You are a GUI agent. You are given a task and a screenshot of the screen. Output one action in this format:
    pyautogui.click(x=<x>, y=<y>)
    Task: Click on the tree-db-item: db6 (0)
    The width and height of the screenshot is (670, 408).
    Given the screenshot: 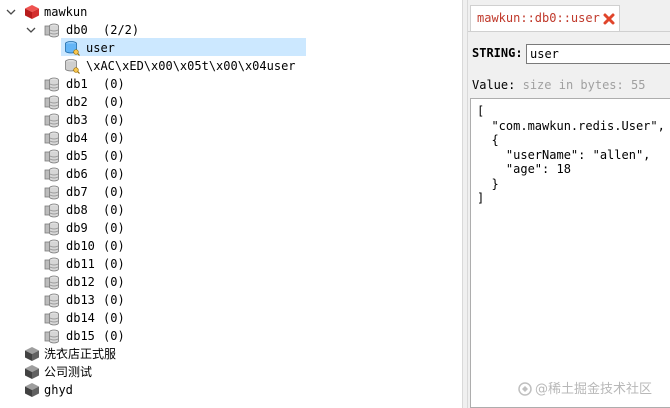 What is the action you would take?
    pyautogui.click(x=230, y=174)
    